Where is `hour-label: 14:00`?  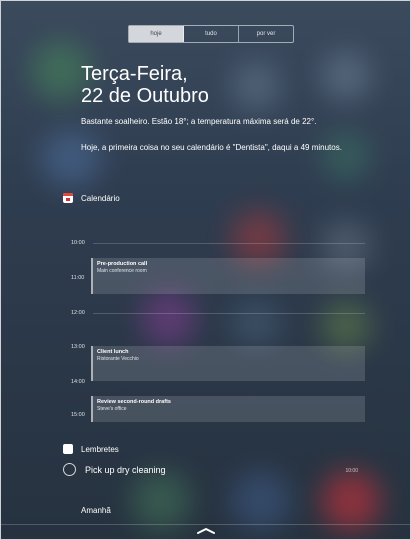 hour-label: 14:00 is located at coordinates (78, 382).